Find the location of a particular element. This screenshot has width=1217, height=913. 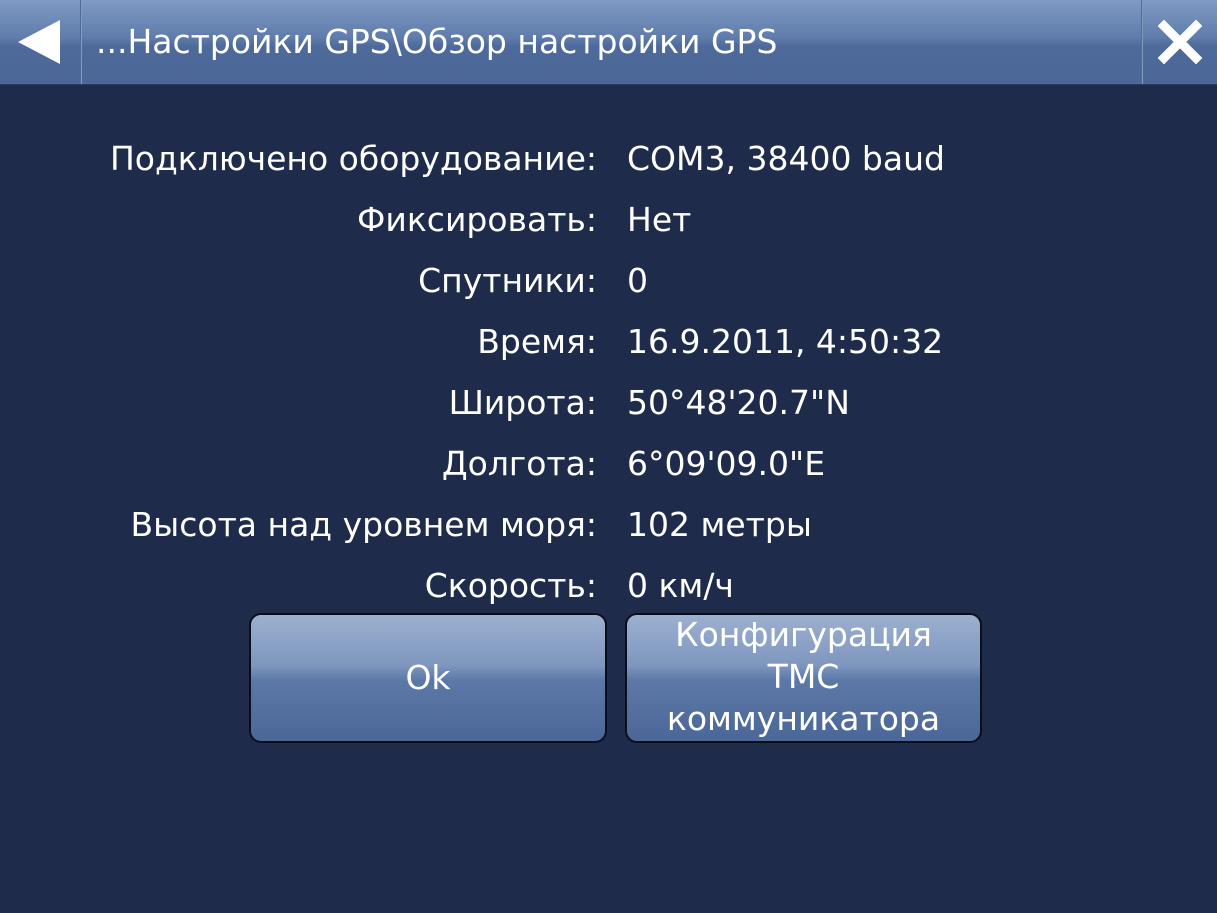

speed-label: Скорость: is located at coordinates (510, 585).